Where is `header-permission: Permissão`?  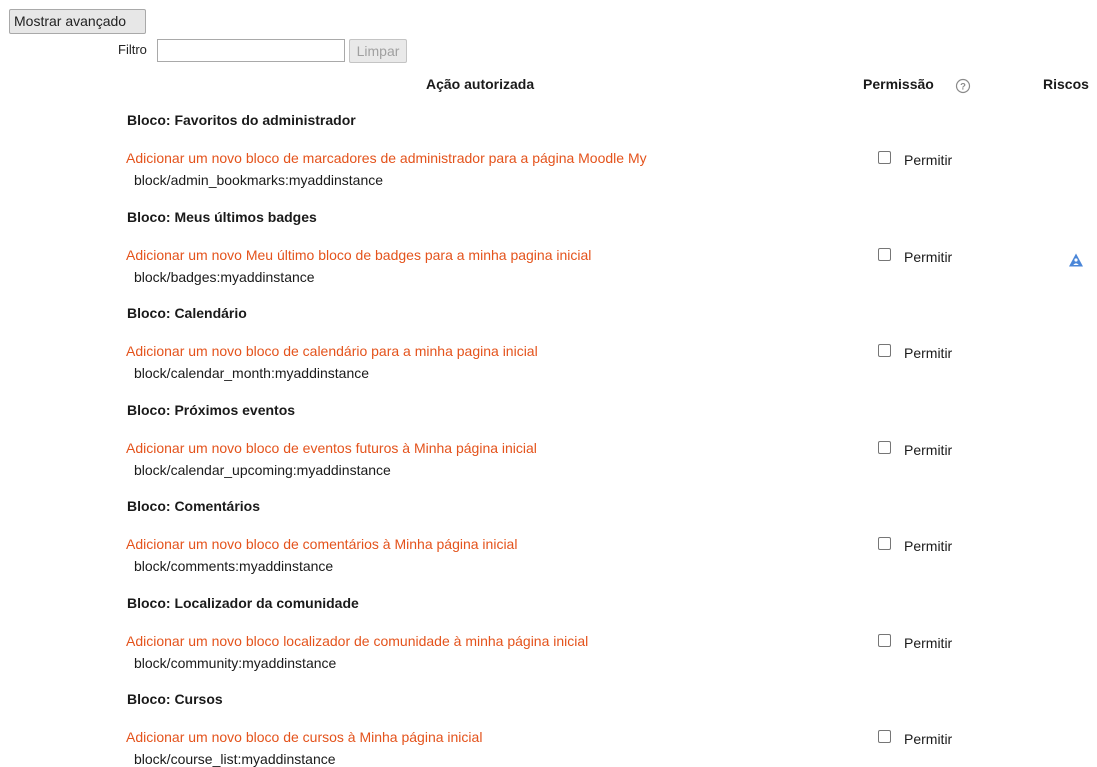 header-permission: Permissão is located at coordinates (898, 84).